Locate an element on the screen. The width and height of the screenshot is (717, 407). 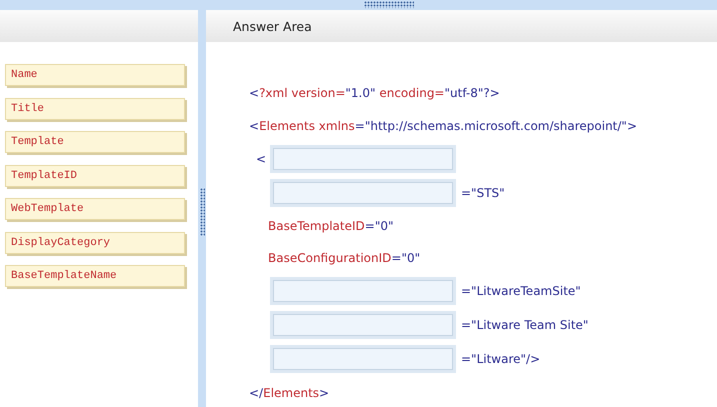
drag-item: Title is located at coordinates (95, 109).